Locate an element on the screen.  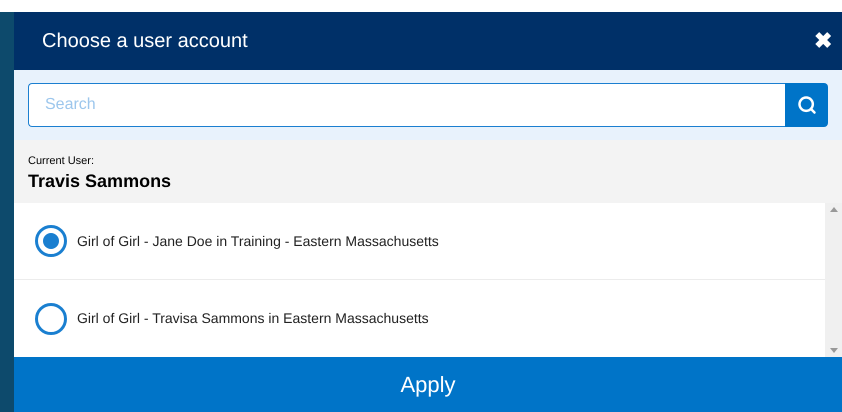
scrollbar is located at coordinates (833, 280).